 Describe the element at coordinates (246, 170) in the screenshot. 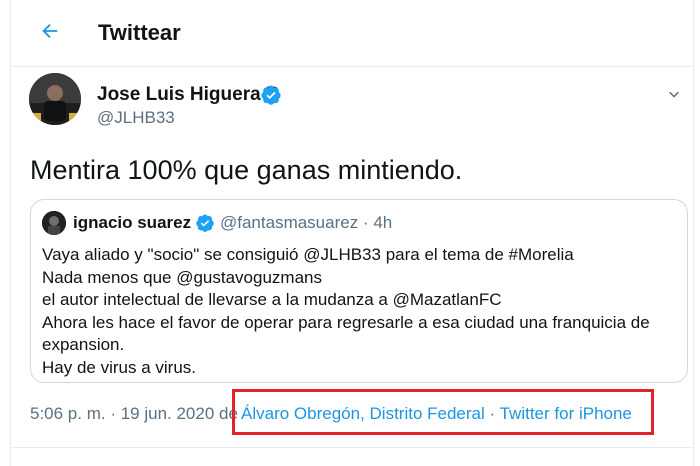

I see `tweet-text: Mentira 100% que ganas mintiendo.` at that location.